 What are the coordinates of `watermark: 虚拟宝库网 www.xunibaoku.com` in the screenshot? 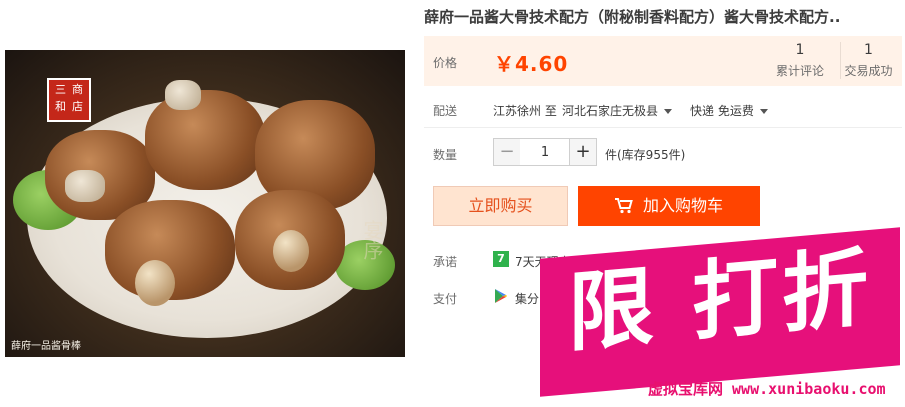 It's located at (767, 389).